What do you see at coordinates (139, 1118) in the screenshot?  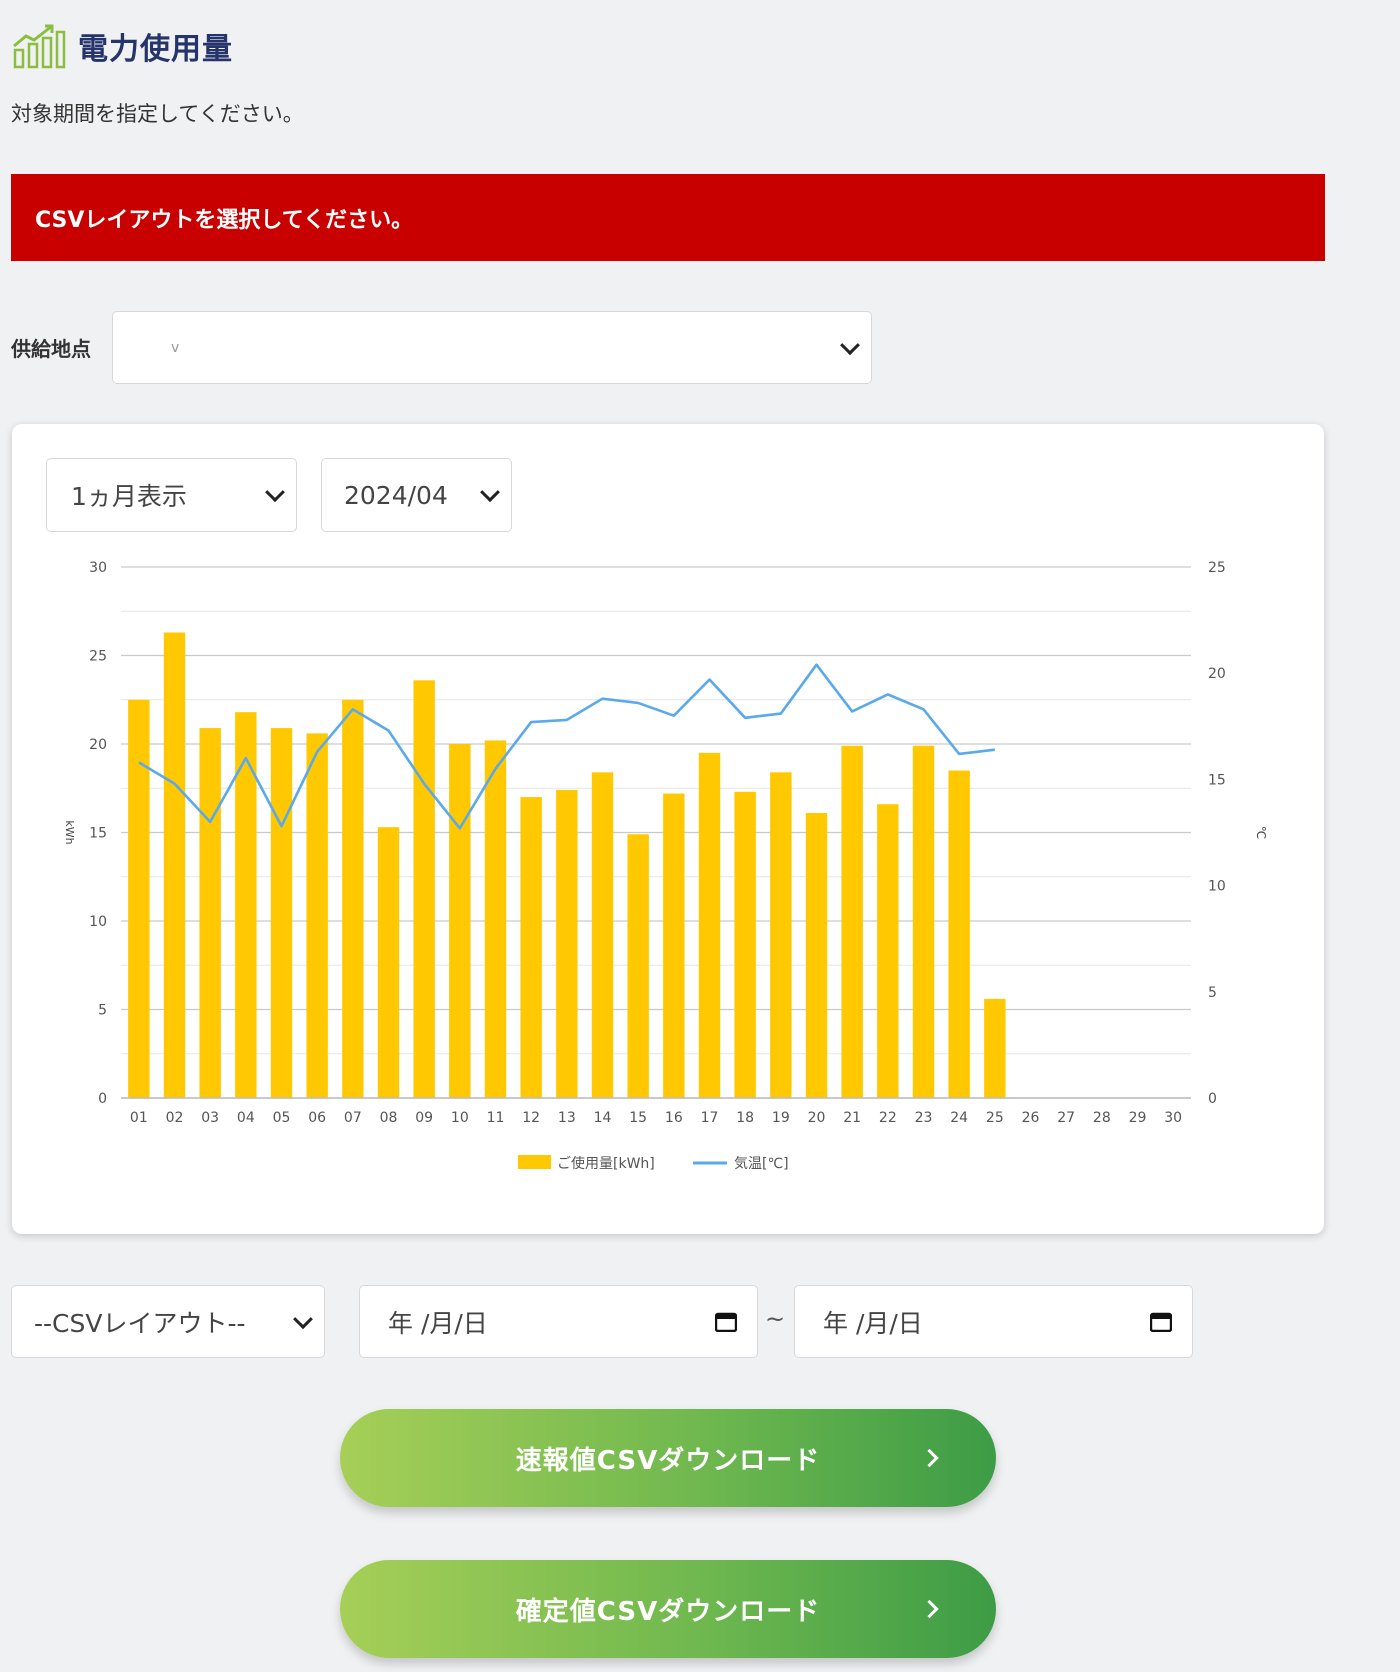 I see `x-tick-label: 01` at bounding box center [139, 1118].